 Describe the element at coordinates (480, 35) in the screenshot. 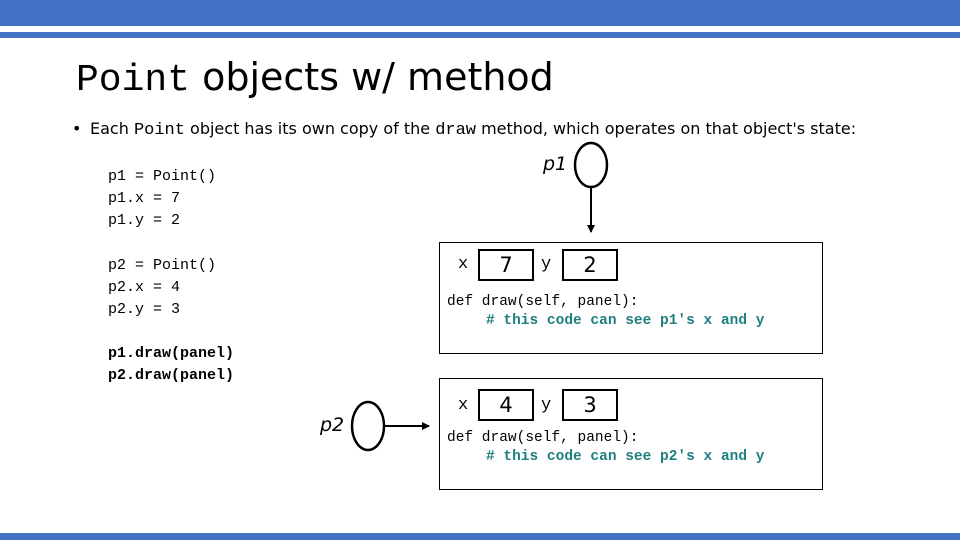

I see `top-accent-stripe` at that location.